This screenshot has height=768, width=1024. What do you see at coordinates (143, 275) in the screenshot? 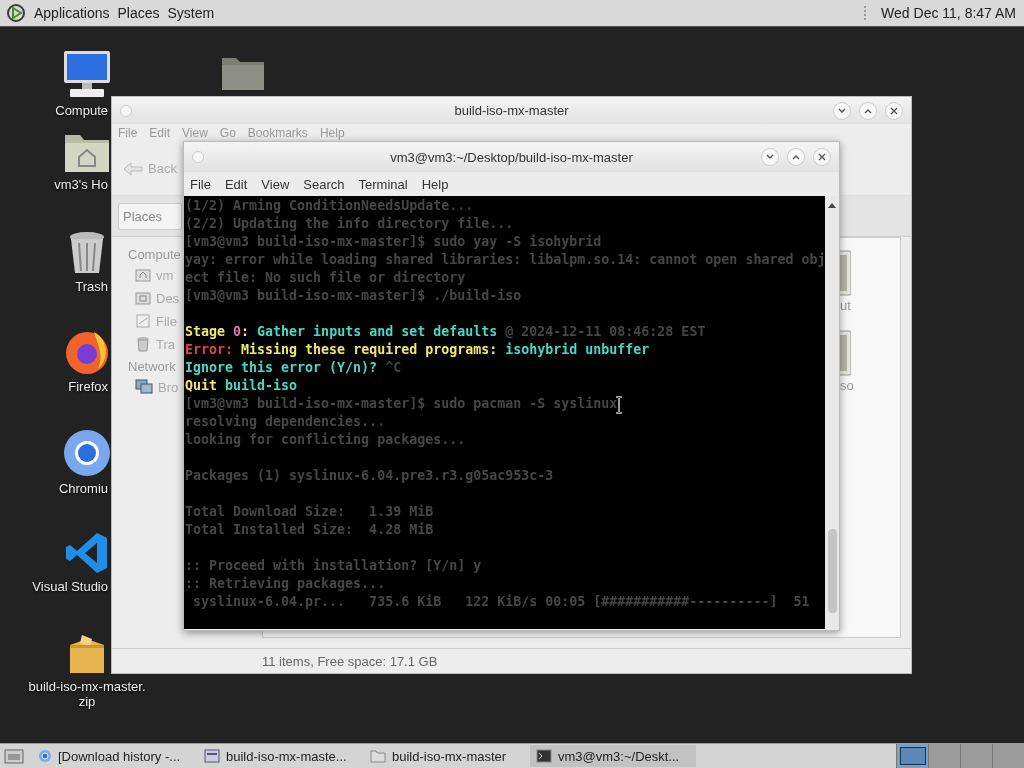
I see `home-folder-icon` at bounding box center [143, 275].